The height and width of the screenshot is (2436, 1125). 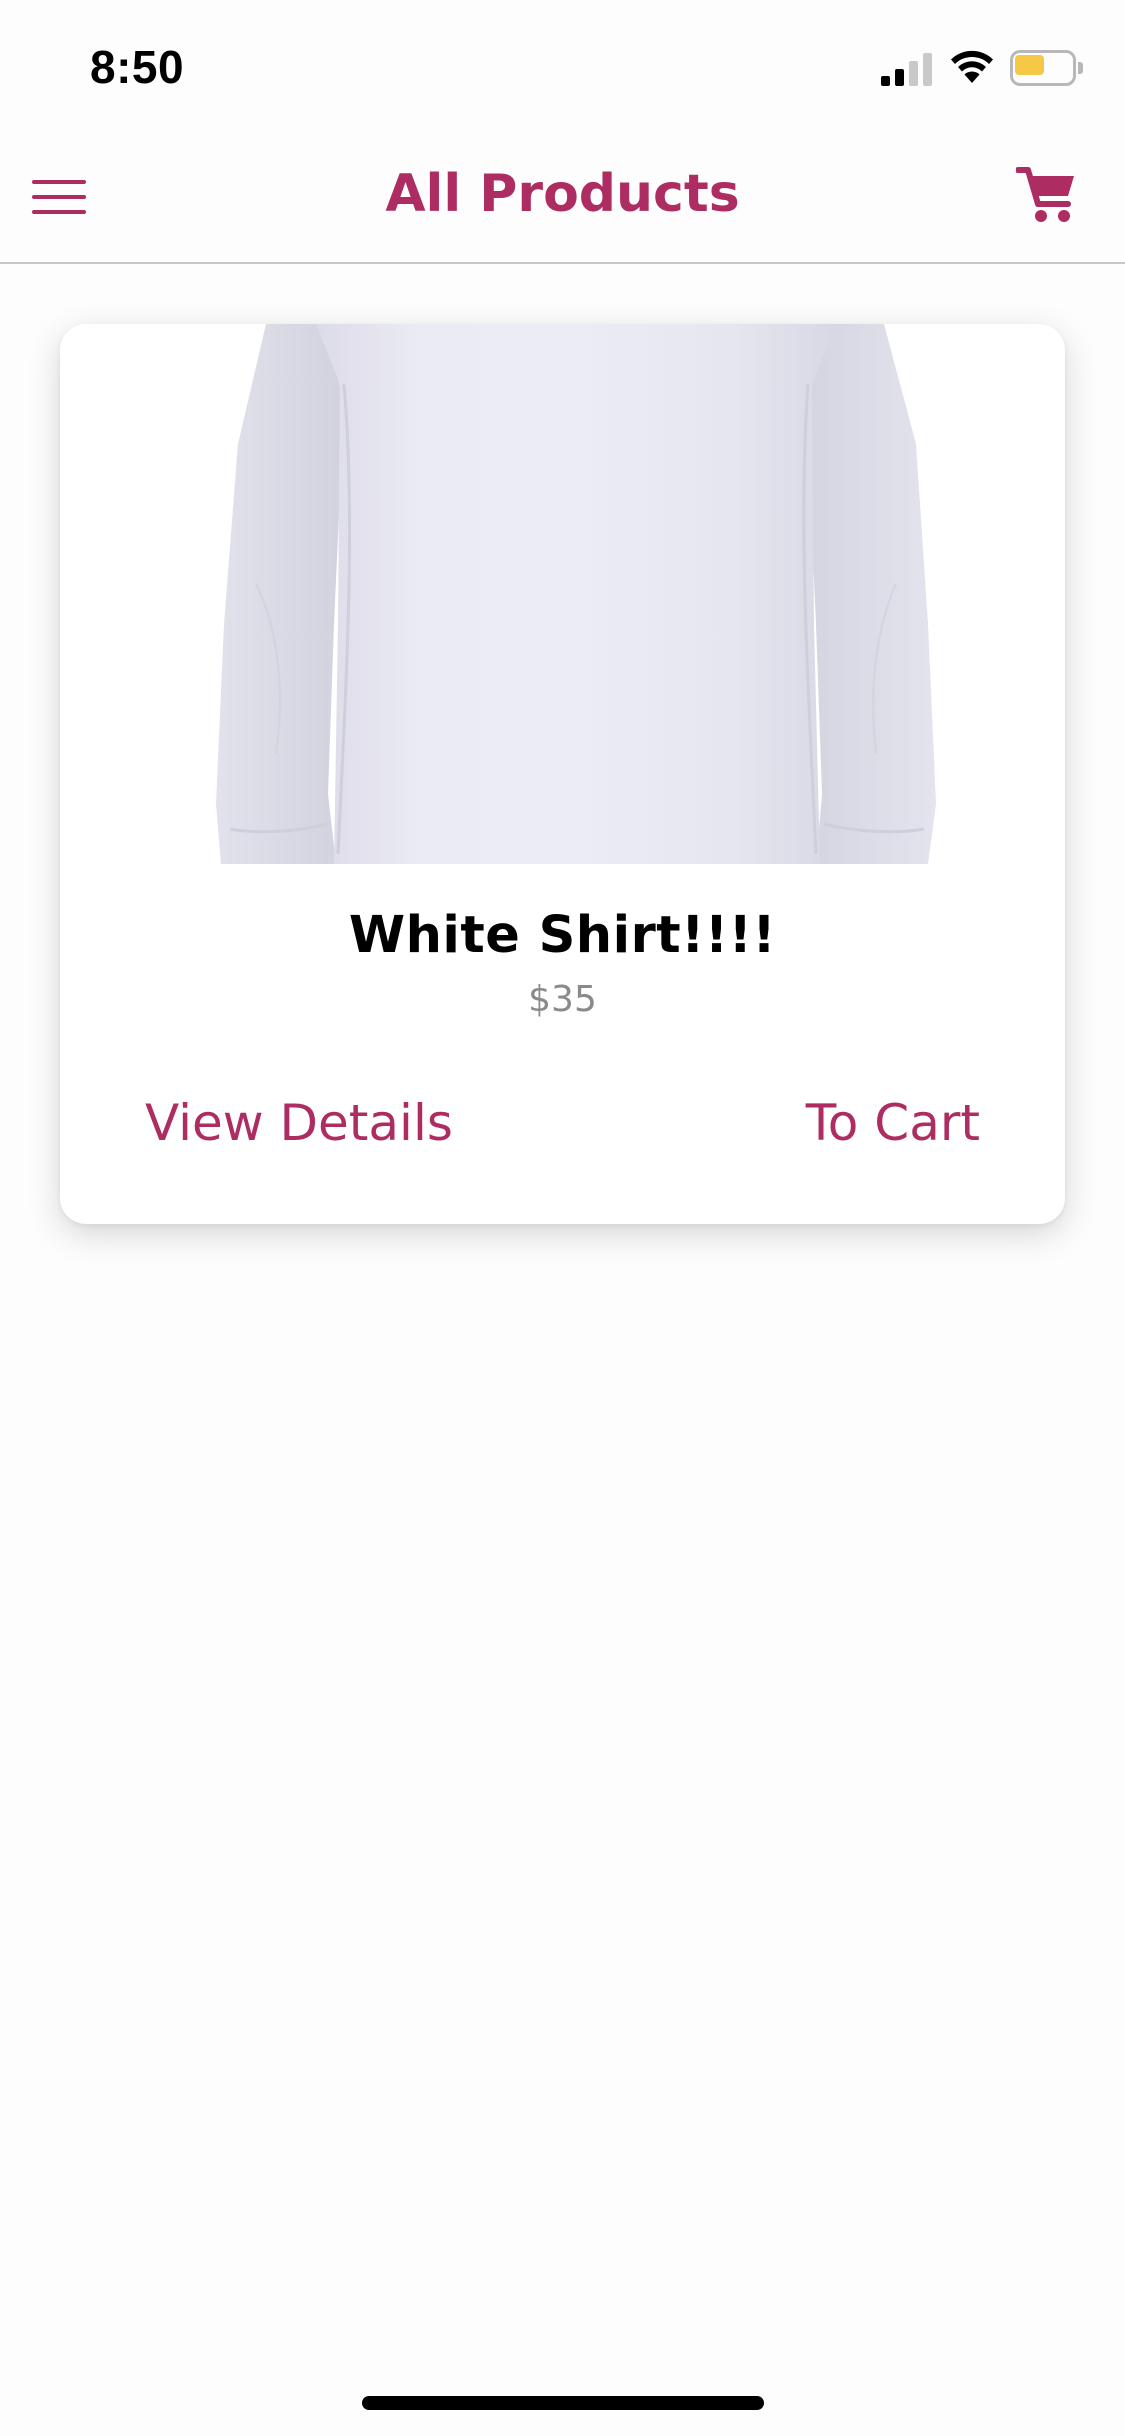 What do you see at coordinates (563, 2403) in the screenshot?
I see `home-indicator` at bounding box center [563, 2403].